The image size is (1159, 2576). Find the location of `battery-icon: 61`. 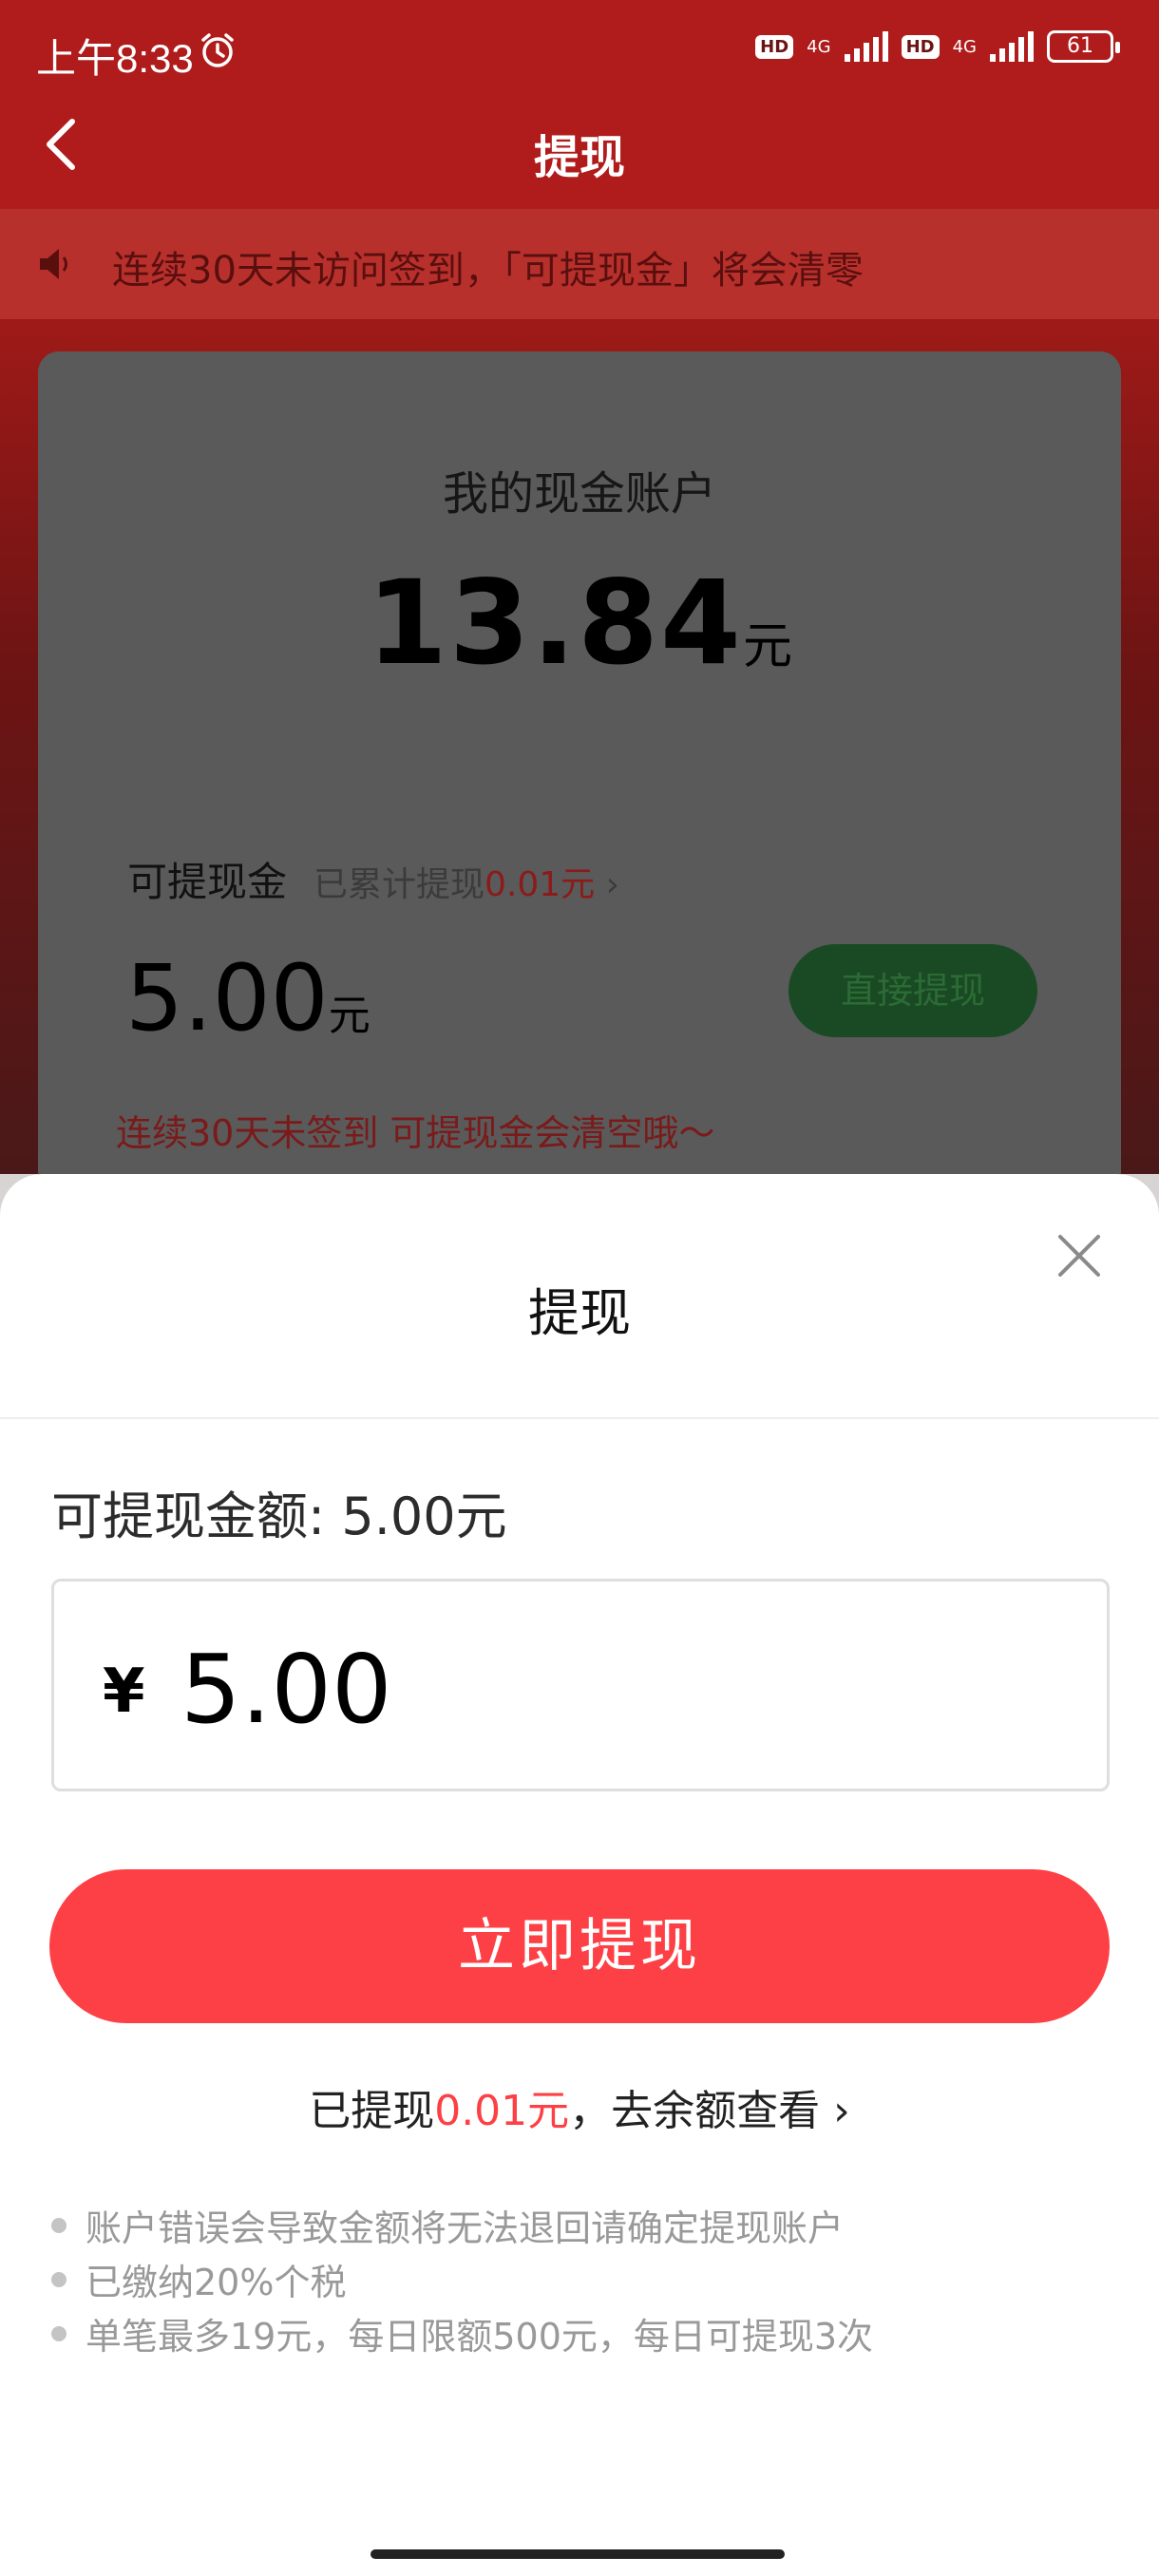

battery-icon: 61 is located at coordinates (1083, 46).